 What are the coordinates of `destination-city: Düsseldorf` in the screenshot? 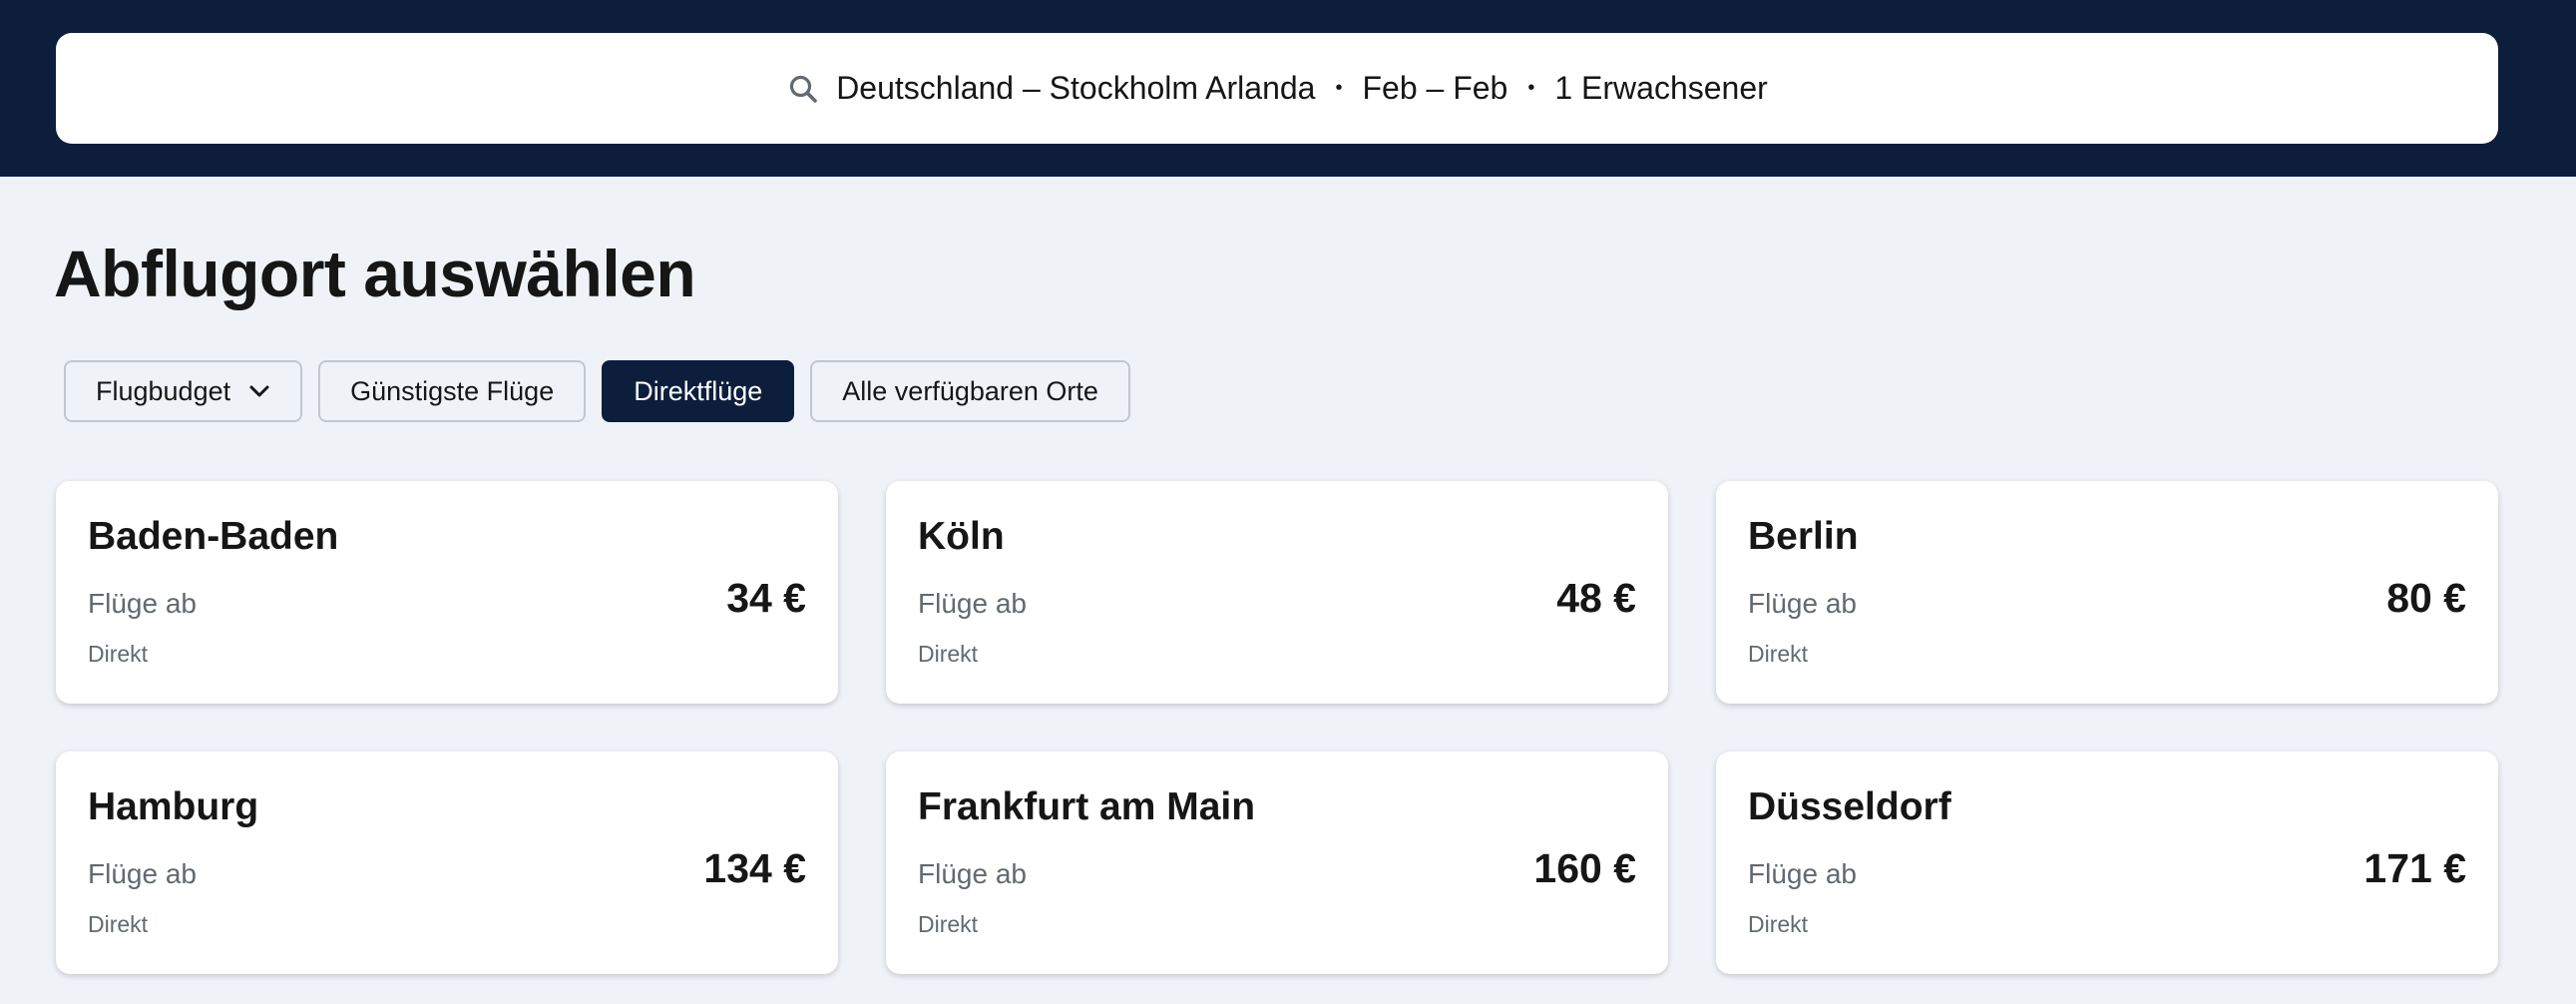 It's located at (1849, 806).